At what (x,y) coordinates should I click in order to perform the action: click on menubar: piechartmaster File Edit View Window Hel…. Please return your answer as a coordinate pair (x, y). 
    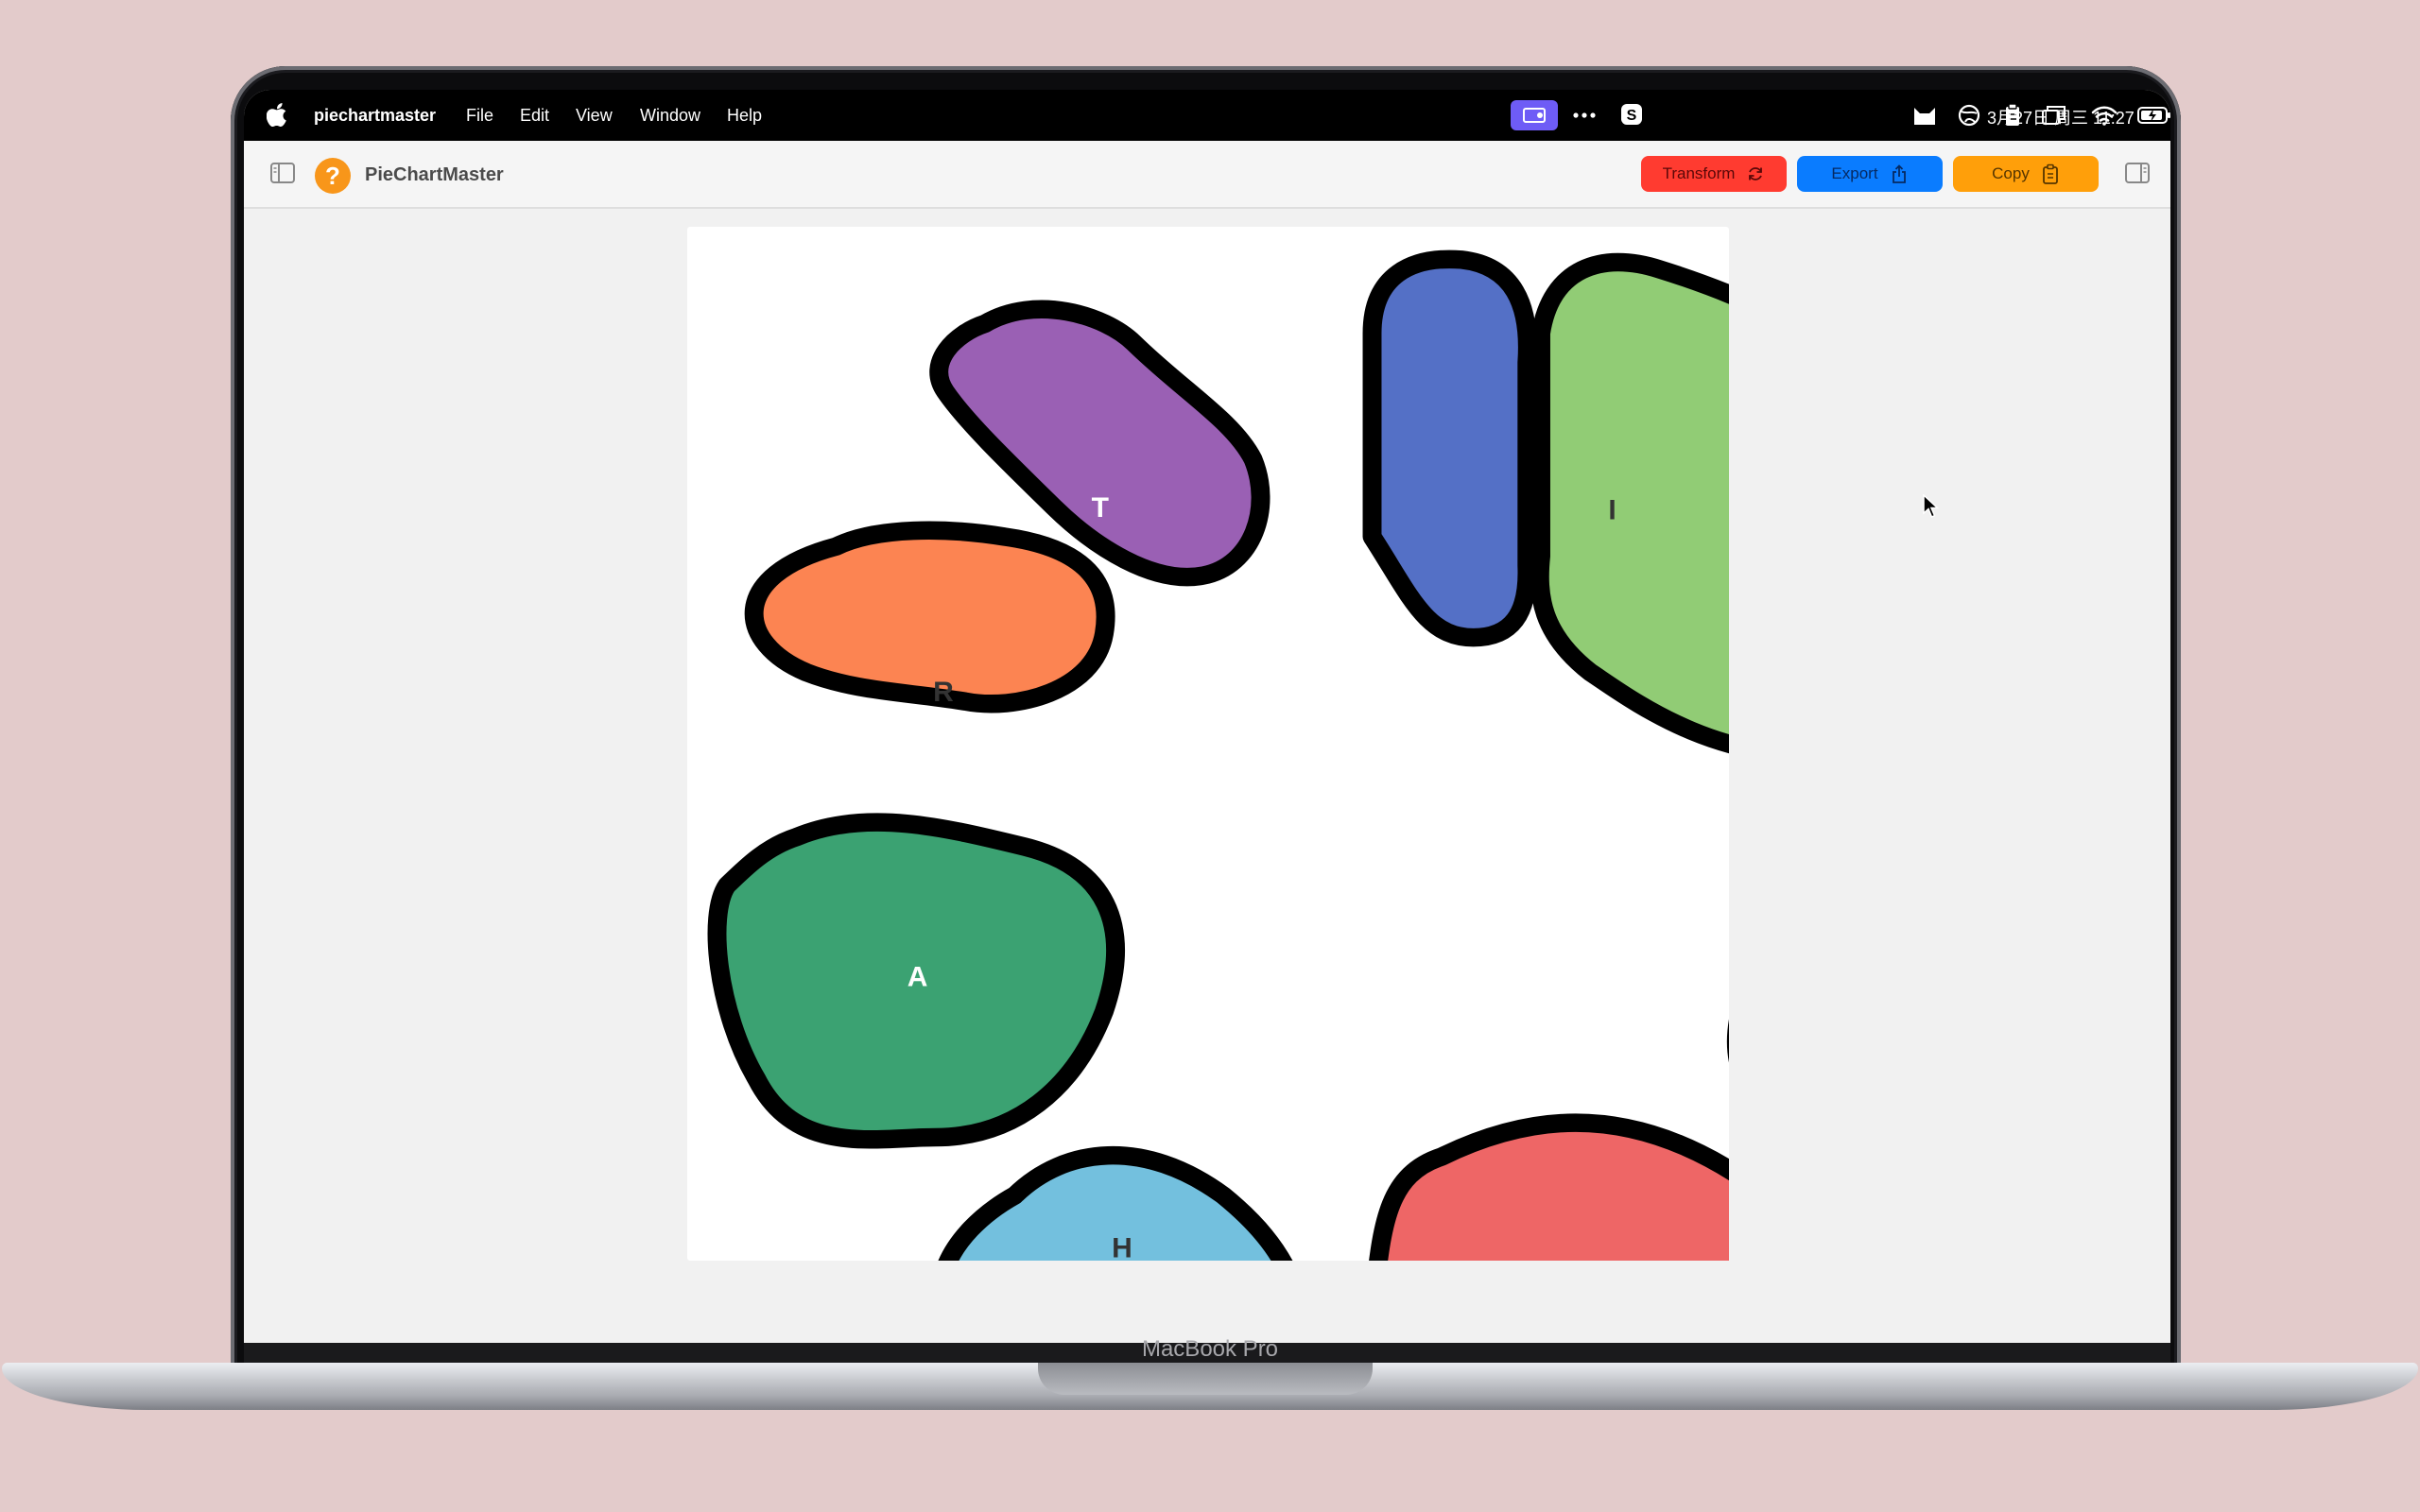
    Looking at the image, I should click on (1207, 115).